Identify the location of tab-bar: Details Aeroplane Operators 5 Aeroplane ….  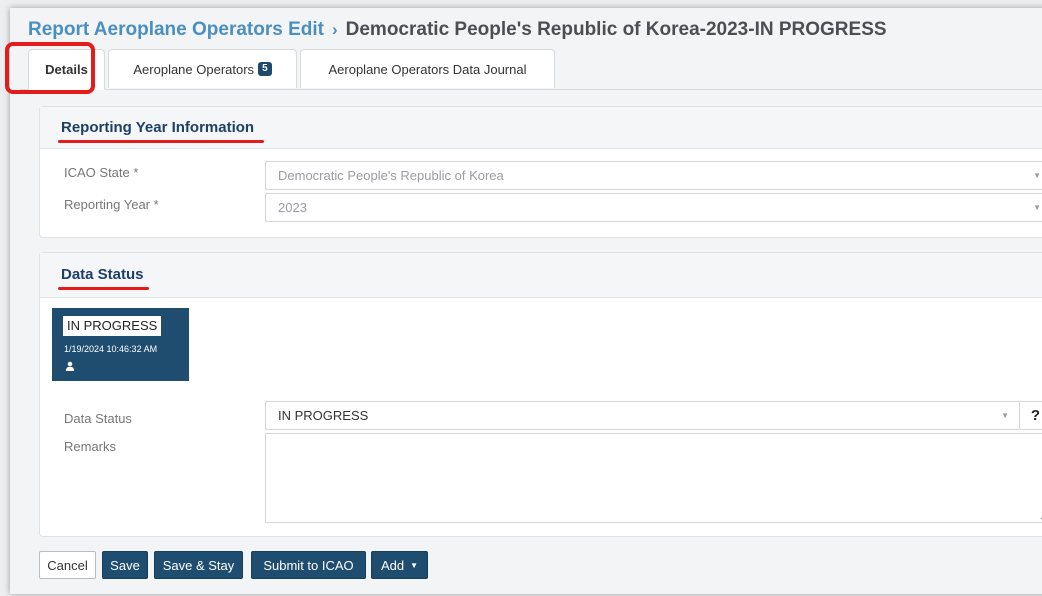
(531, 69).